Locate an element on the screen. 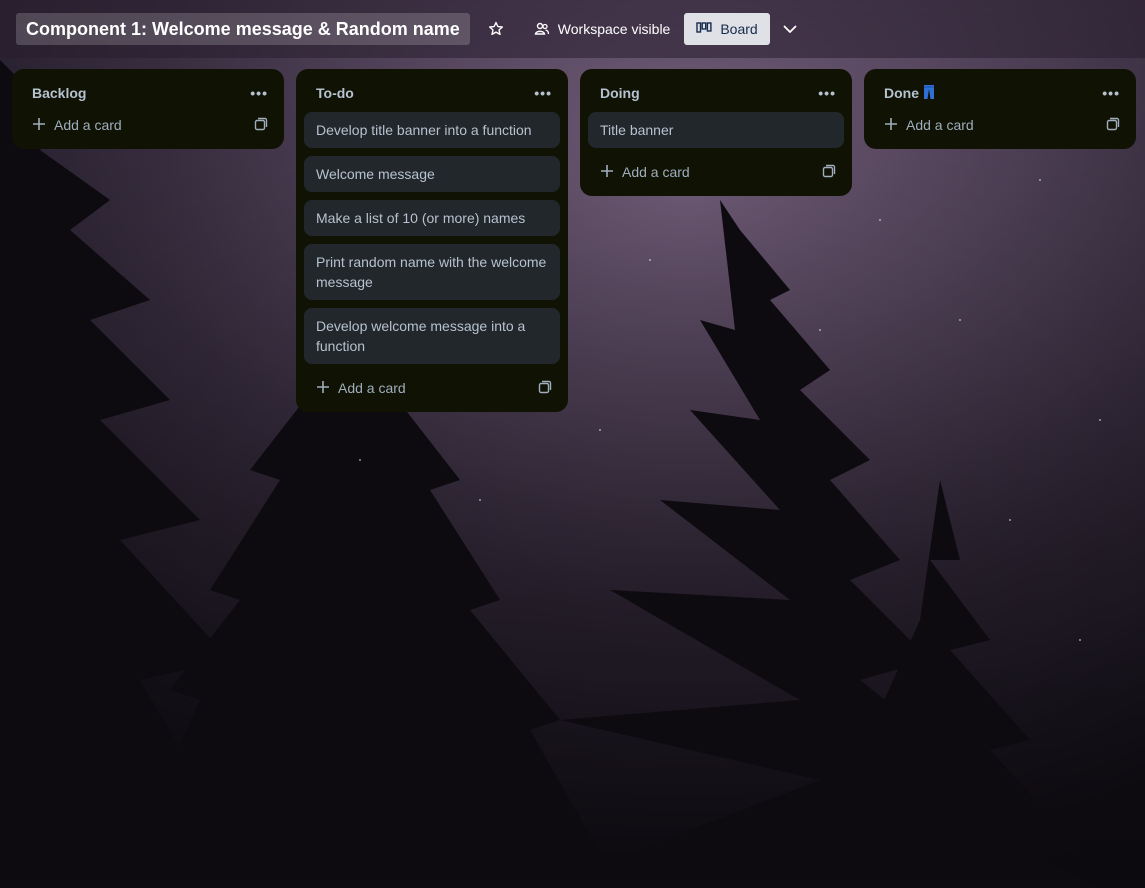 The width and height of the screenshot is (1145, 888). card: Title banner is located at coordinates (716, 130).